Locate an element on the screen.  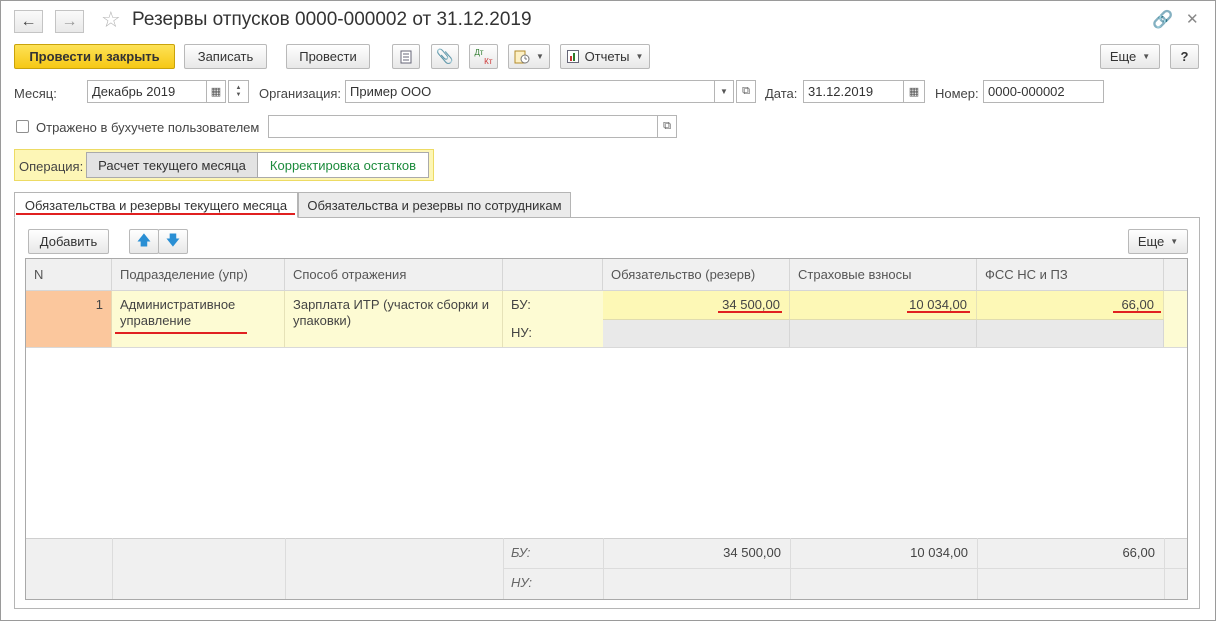
column-header-insurance: Страховые взносы is located at coordinates (883, 275).